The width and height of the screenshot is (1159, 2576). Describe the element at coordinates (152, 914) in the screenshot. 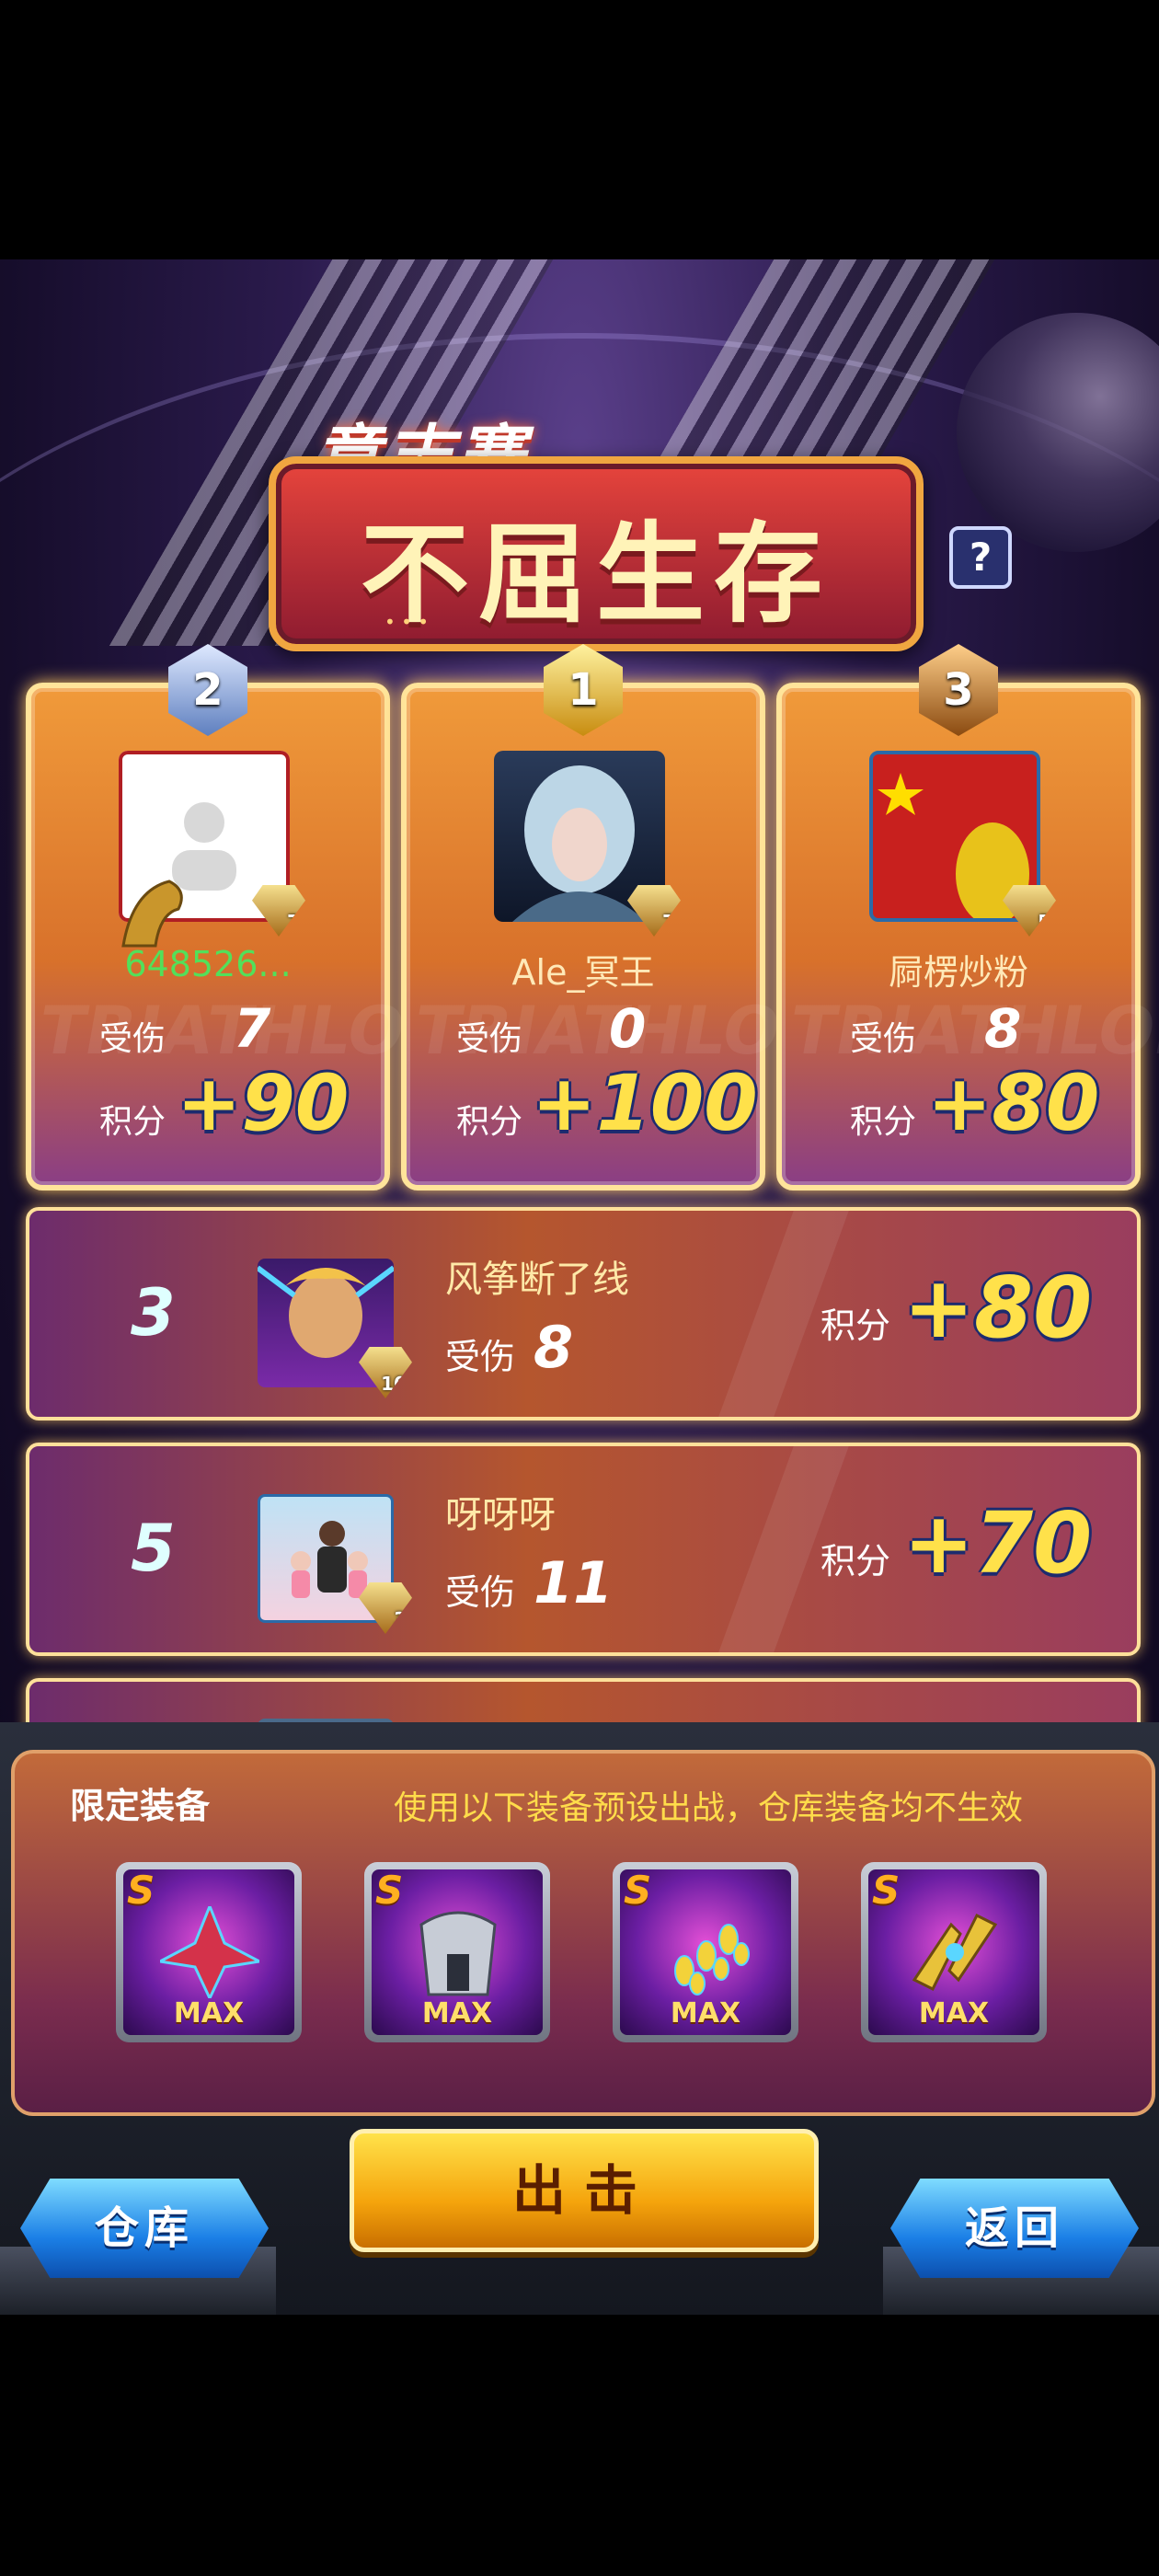

I see `golden-horse-frame-icon` at that location.